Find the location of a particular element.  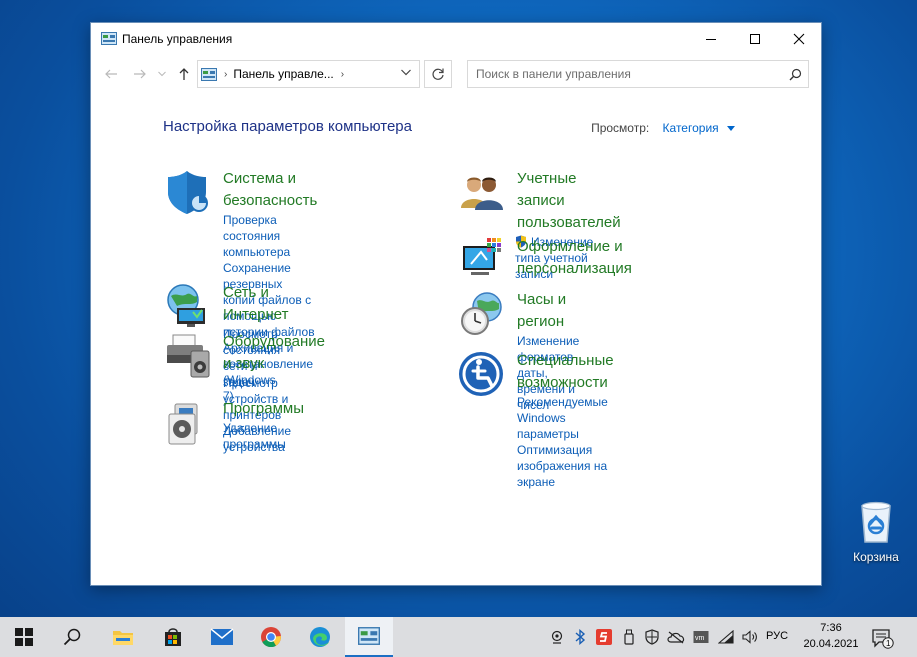

search-input is located at coordinates (626, 74).